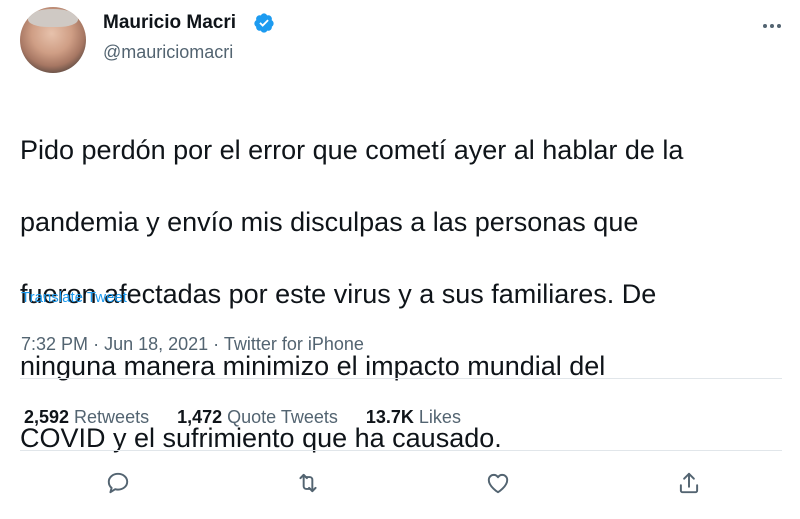  I want to click on verified-badge-icon, so click(264, 23).